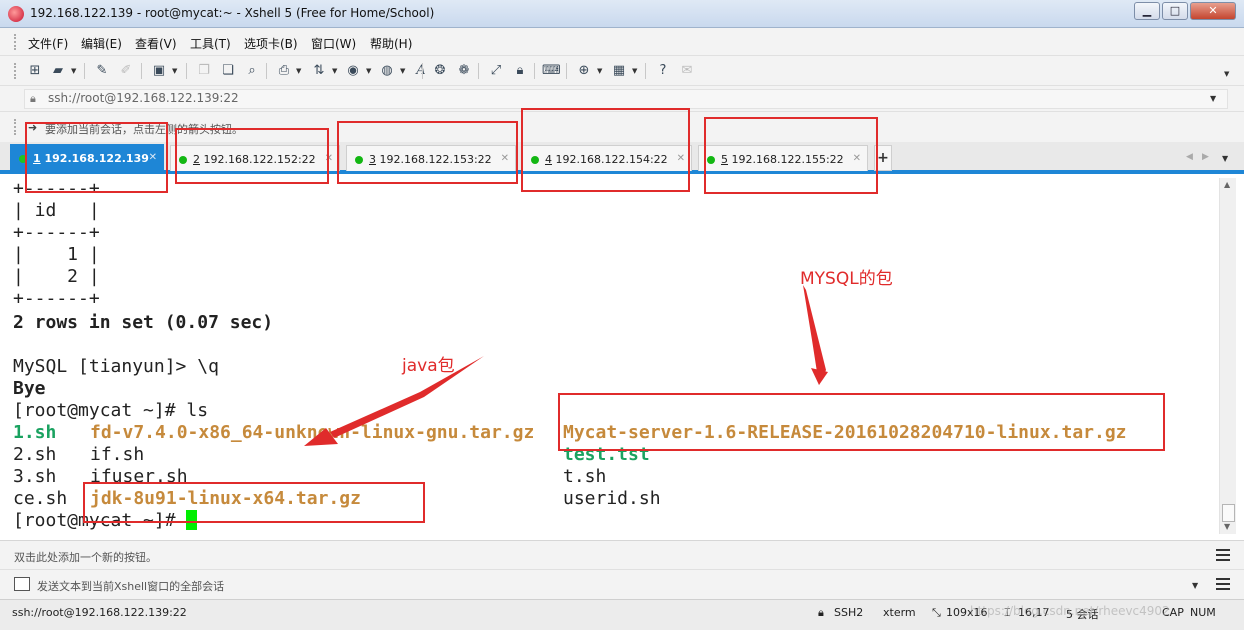 The height and width of the screenshot is (630, 1244). Describe the element at coordinates (1070, 611) in the screenshot. I see `watermark: https://blog.csdn.net/rheevc4902` at that location.